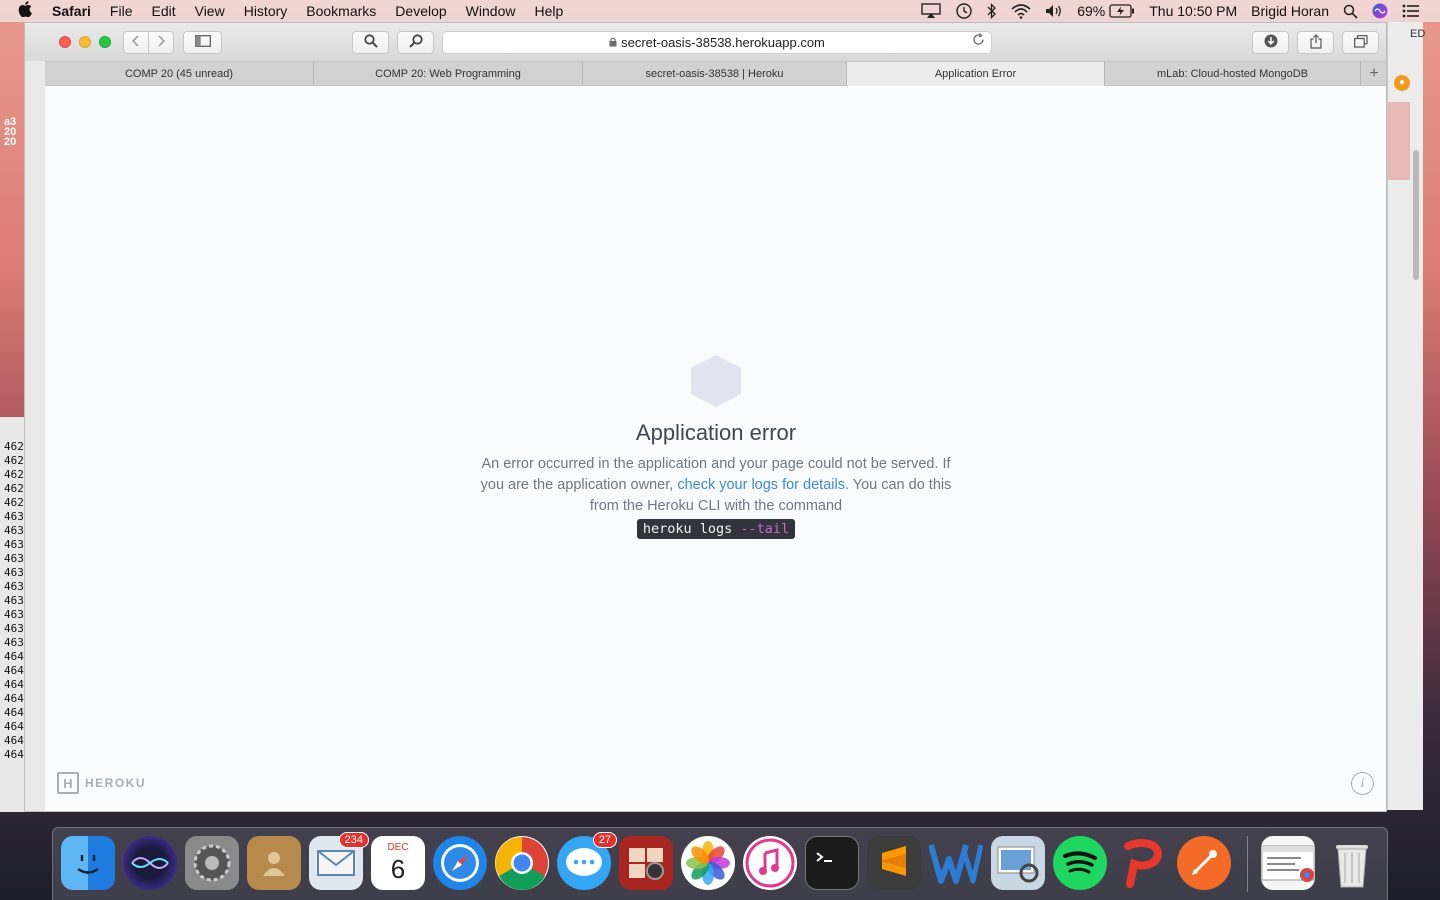 The width and height of the screenshot is (1440, 900). I want to click on user-name: Brigid Horan, so click(1290, 11).